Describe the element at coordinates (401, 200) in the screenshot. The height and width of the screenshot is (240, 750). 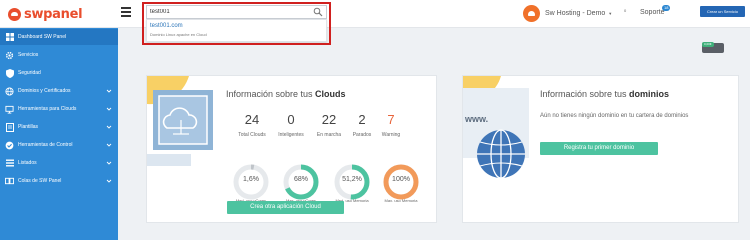
I see `gauge-label: Max. uso Memoria` at that location.